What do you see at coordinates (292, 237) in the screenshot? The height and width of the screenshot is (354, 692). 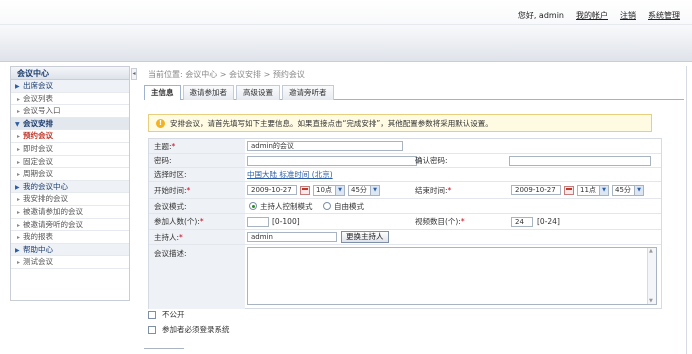 I see `host-input: admin` at bounding box center [292, 237].